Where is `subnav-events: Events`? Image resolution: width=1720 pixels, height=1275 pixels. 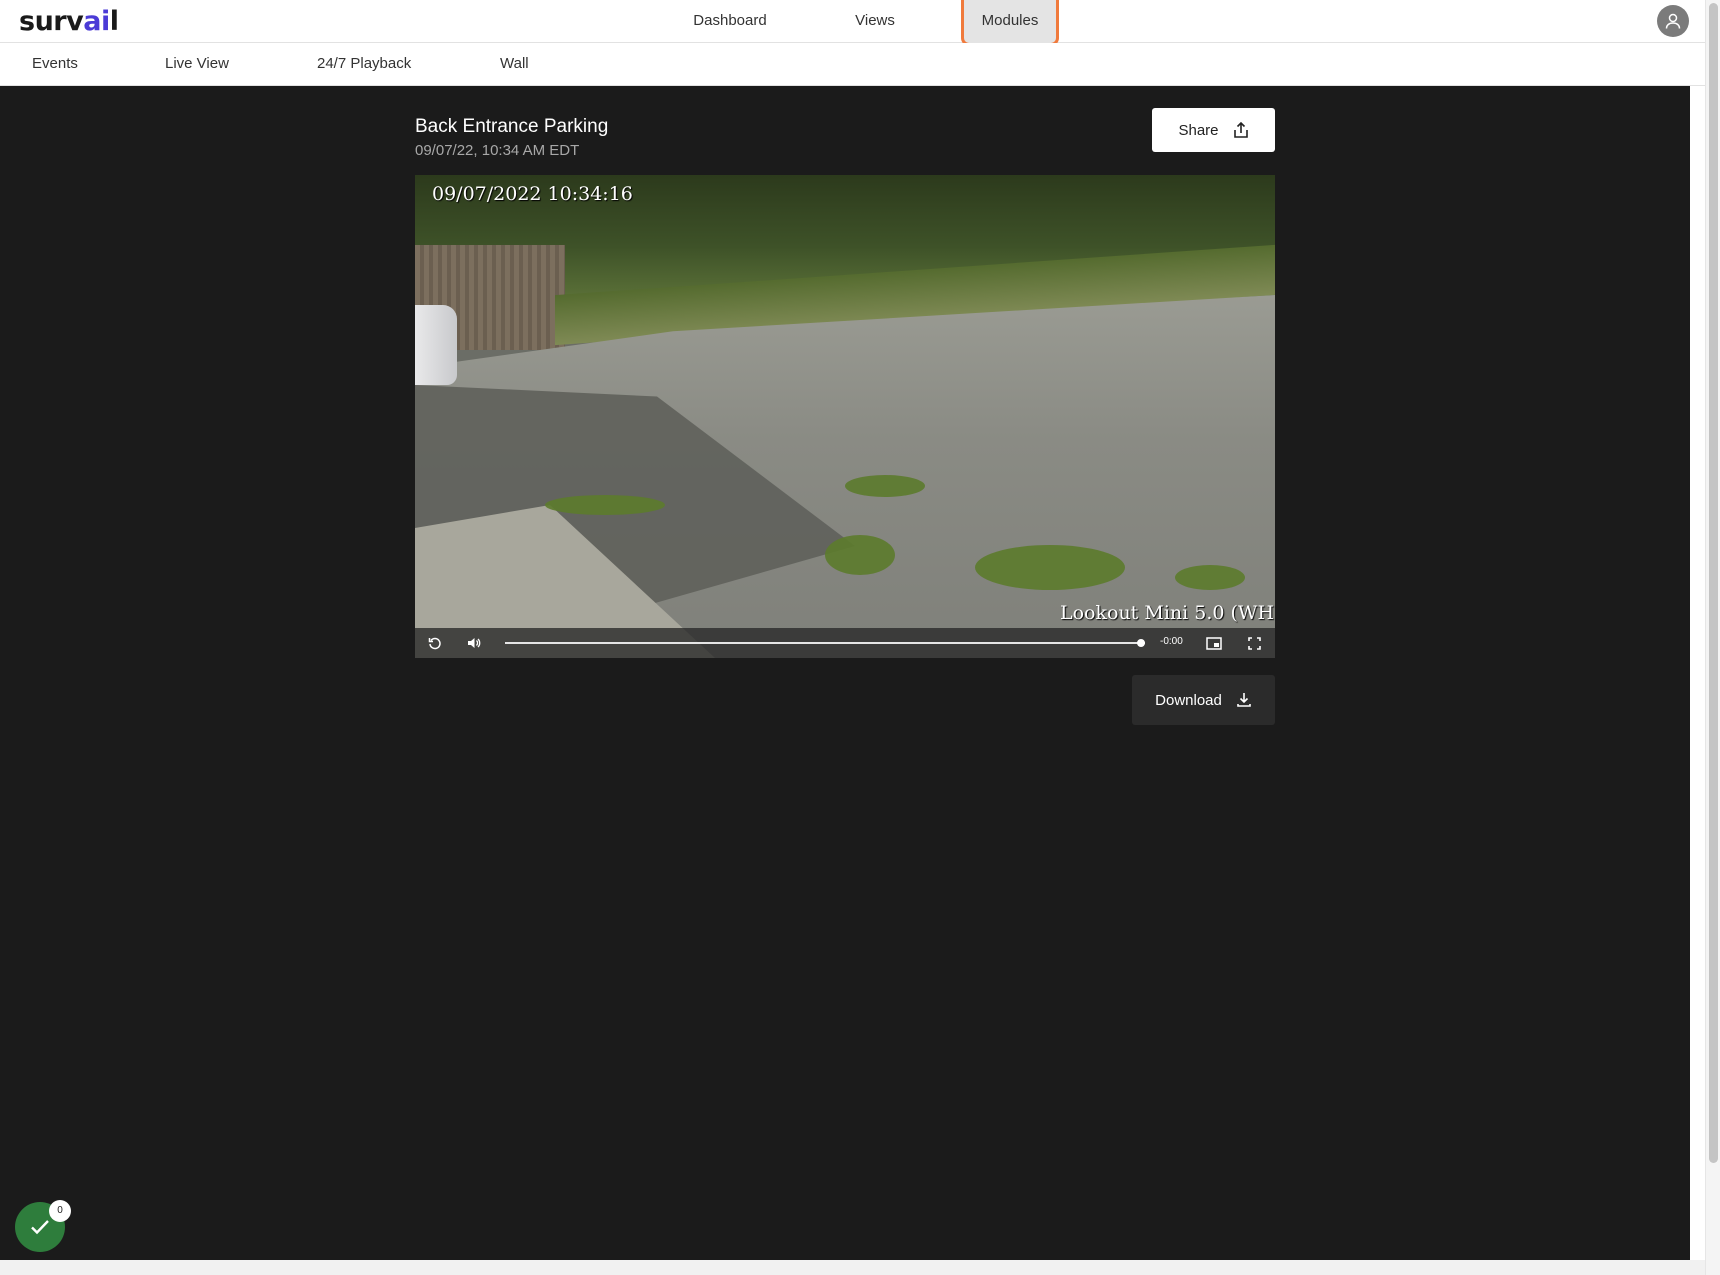 subnav-events: Events is located at coordinates (55, 64).